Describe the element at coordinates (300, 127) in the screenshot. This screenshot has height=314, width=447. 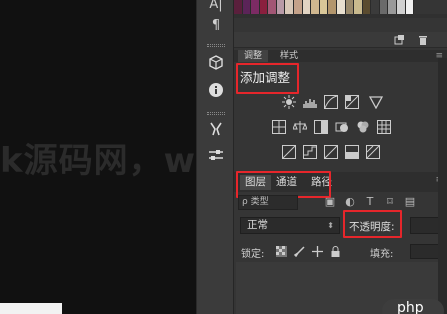
I see `color-balance-icon` at that location.